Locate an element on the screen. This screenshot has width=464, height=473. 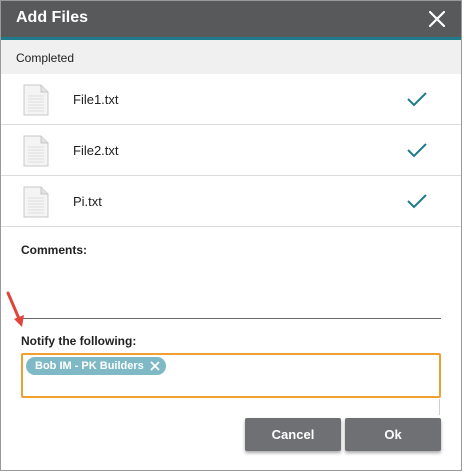
remove-recipient-icon is located at coordinates (155, 366).